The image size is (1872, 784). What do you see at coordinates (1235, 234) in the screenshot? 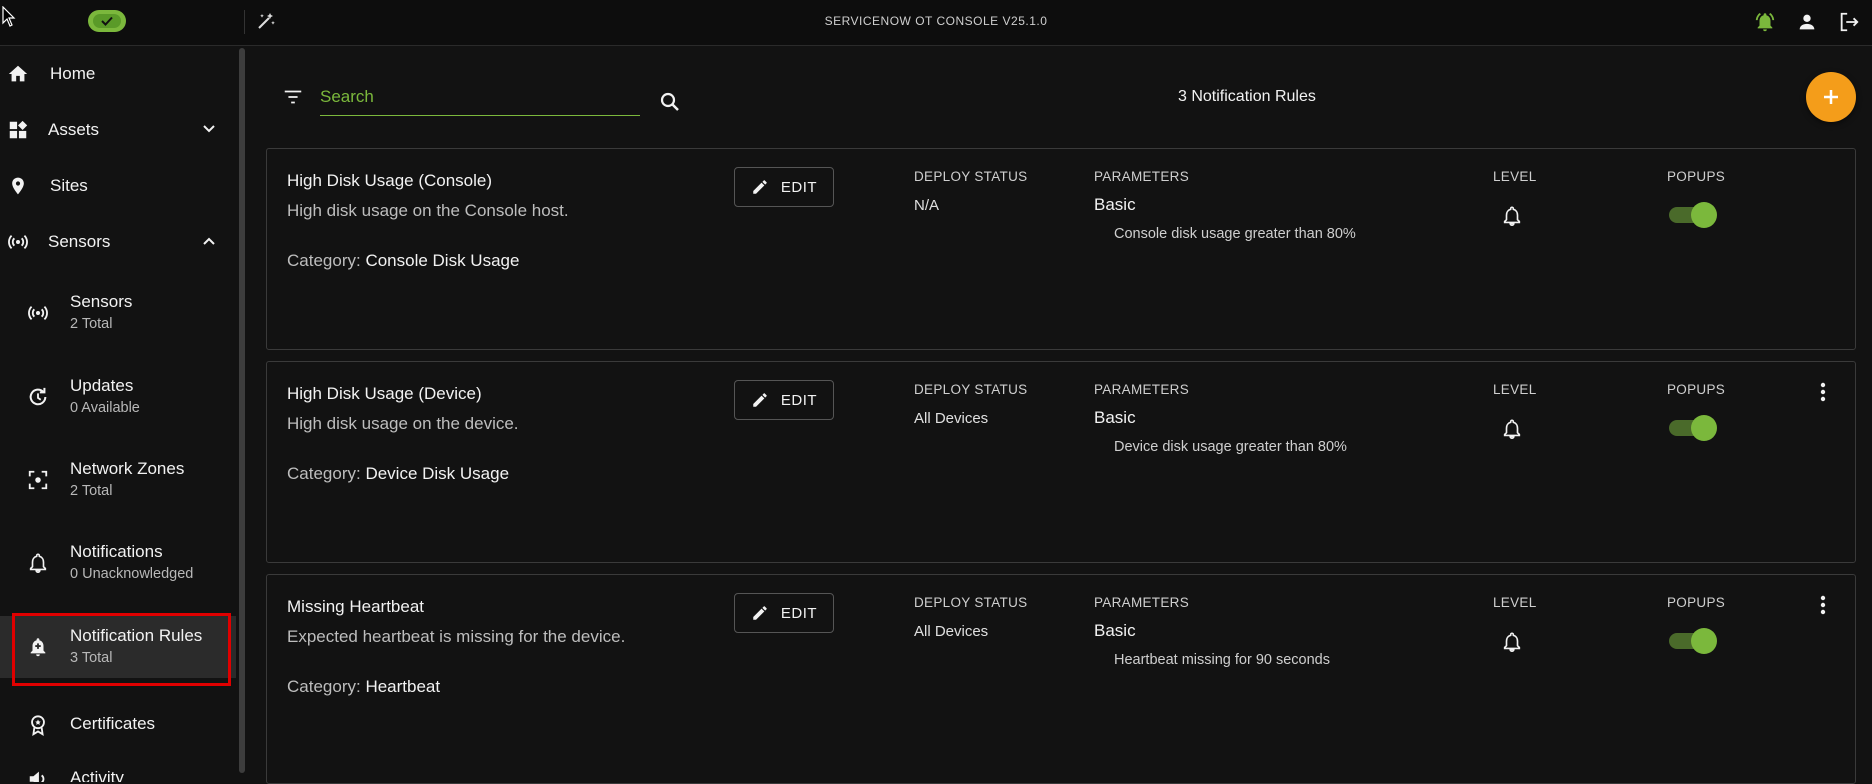
I see `parameter-description: Console disk usage greater than 80%` at bounding box center [1235, 234].